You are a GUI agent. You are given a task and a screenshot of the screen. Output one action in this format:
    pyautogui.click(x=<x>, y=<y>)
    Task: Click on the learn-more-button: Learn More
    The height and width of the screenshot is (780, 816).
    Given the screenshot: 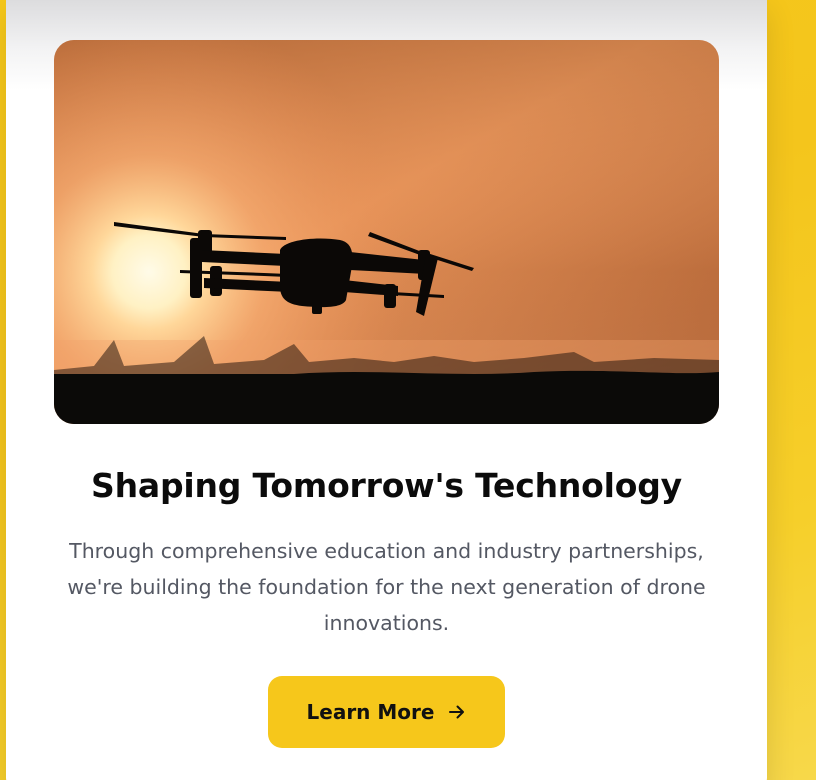 What is the action you would take?
    pyautogui.click(x=386, y=712)
    